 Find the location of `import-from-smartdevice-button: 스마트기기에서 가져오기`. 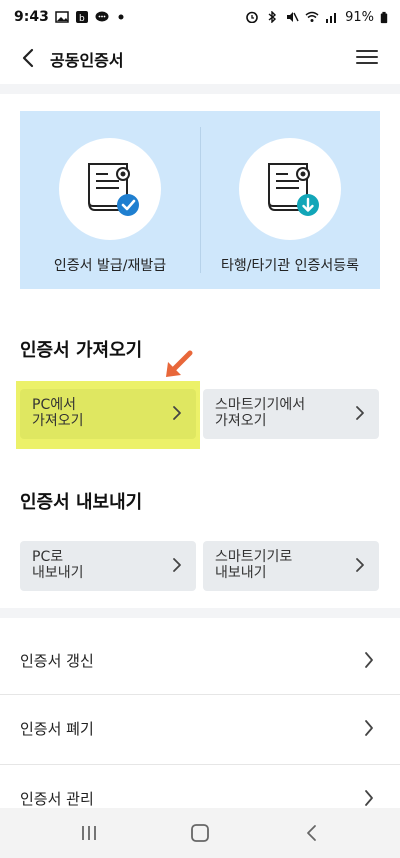

import-from-smartdevice-button: 스마트기기에서 가져오기 is located at coordinates (291, 414).